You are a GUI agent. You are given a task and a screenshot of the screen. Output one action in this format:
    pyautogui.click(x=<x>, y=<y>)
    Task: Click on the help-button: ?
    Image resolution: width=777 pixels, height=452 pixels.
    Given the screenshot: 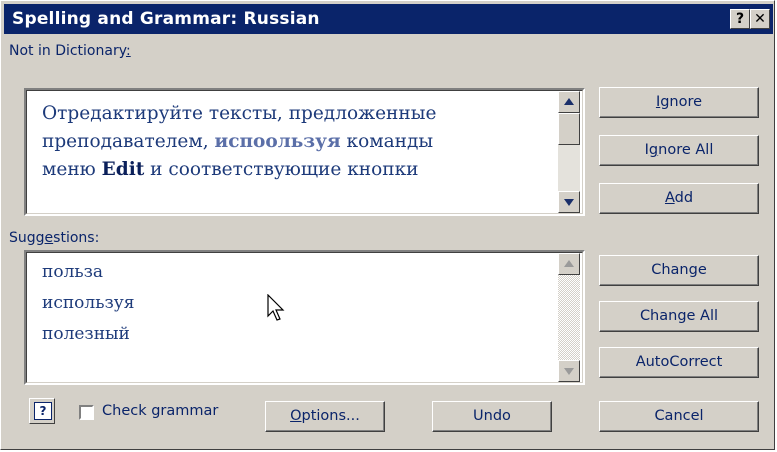 What is the action you would take?
    pyautogui.click(x=42, y=411)
    